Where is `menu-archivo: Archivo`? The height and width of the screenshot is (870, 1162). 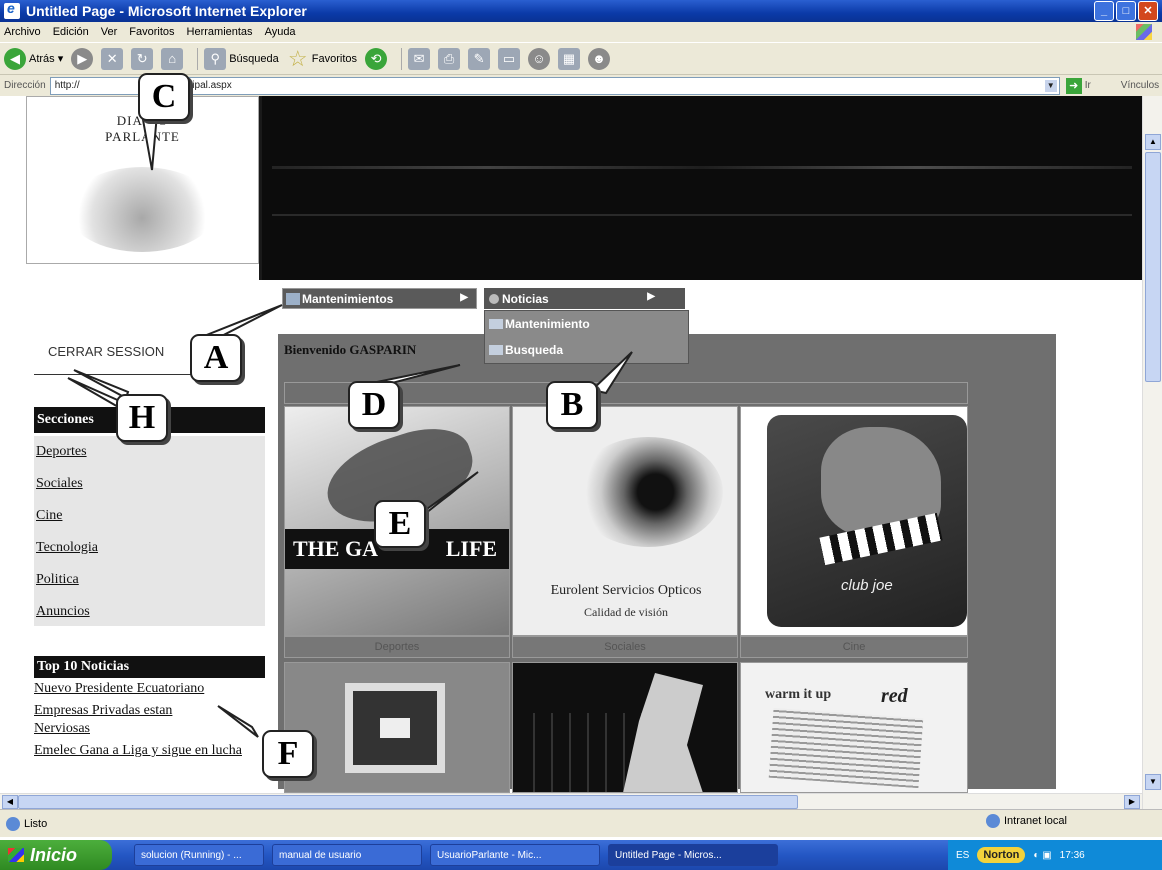 menu-archivo: Archivo is located at coordinates (22, 32).